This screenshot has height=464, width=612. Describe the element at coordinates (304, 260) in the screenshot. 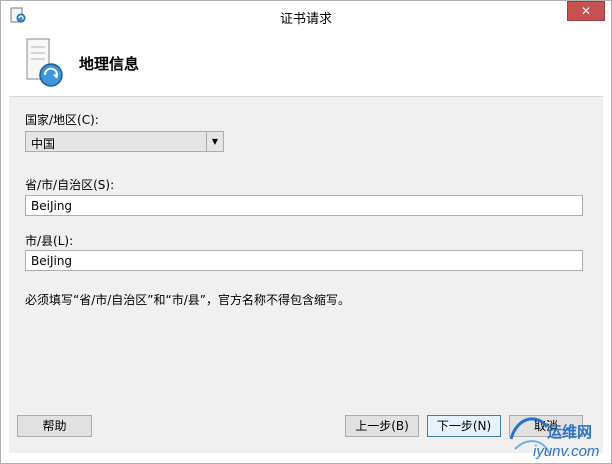

I see `city-input: BeiJing` at that location.